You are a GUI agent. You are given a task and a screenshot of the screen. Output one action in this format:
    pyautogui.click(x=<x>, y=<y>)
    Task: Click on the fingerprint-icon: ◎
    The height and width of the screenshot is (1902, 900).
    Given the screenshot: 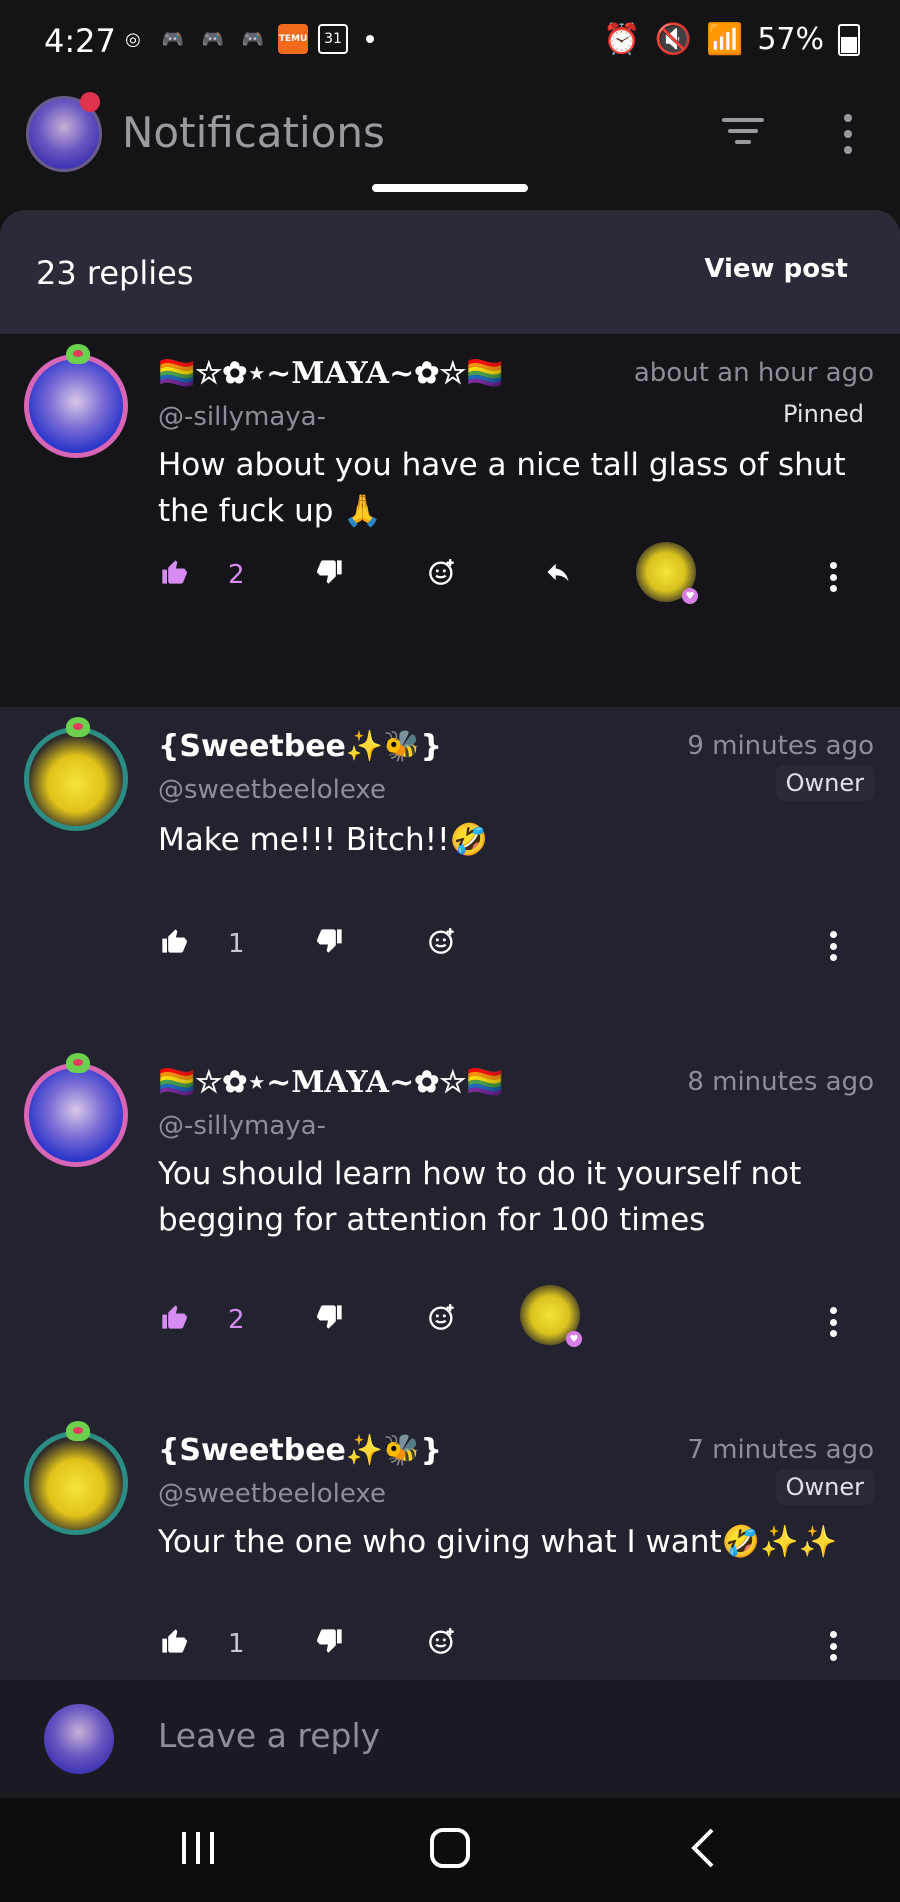 What is the action you would take?
    pyautogui.click(x=133, y=39)
    